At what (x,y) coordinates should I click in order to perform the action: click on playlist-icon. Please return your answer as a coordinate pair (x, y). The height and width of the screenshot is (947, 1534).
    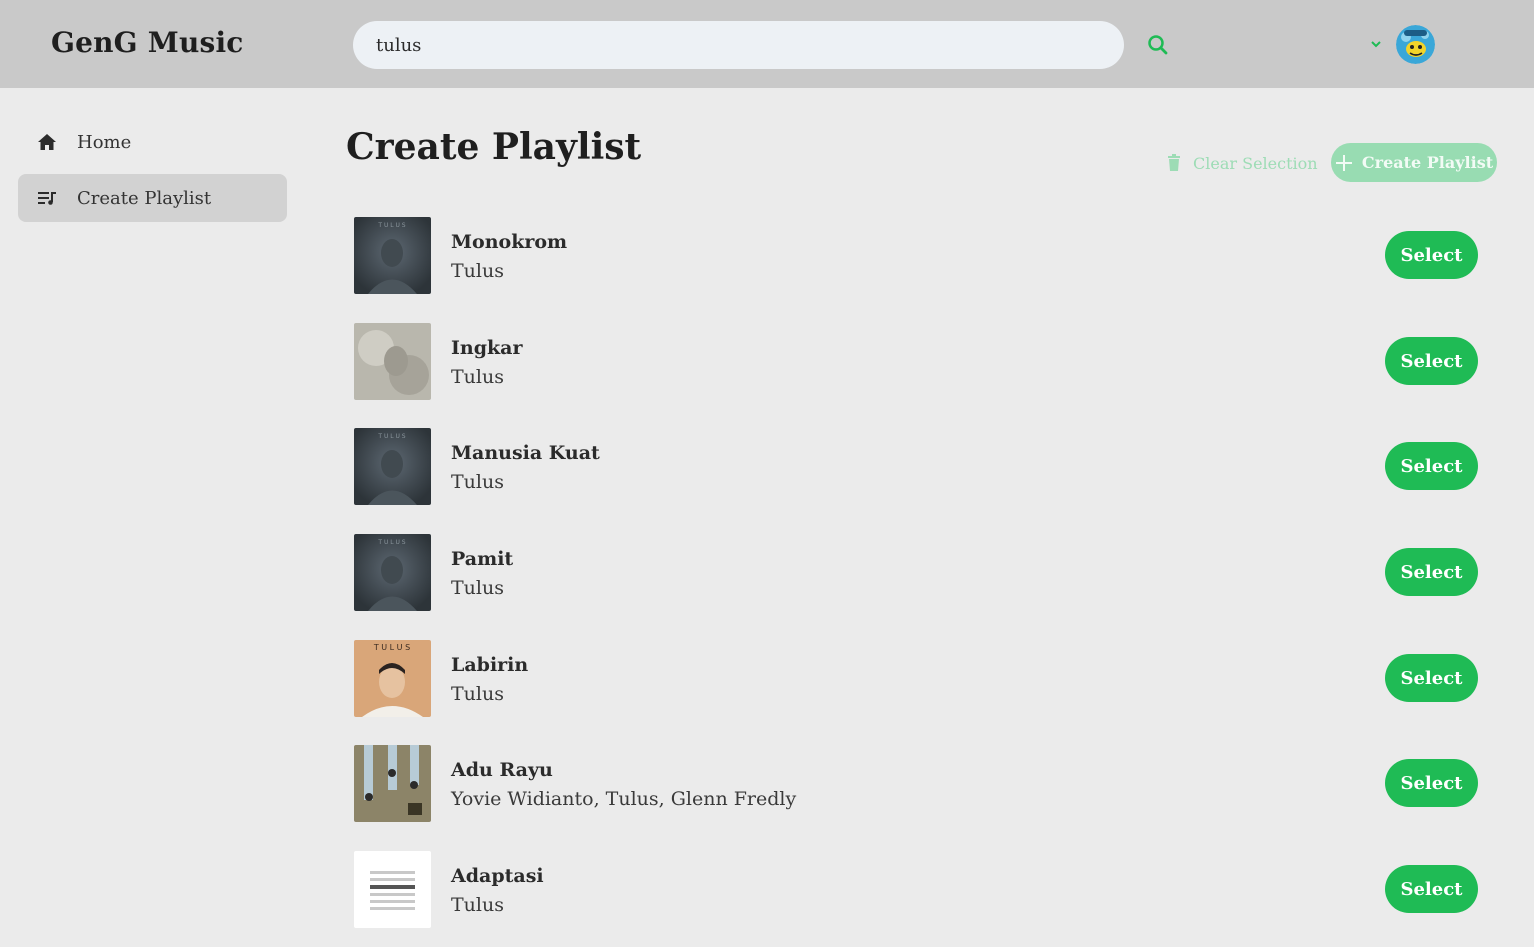
    Looking at the image, I should click on (47, 198).